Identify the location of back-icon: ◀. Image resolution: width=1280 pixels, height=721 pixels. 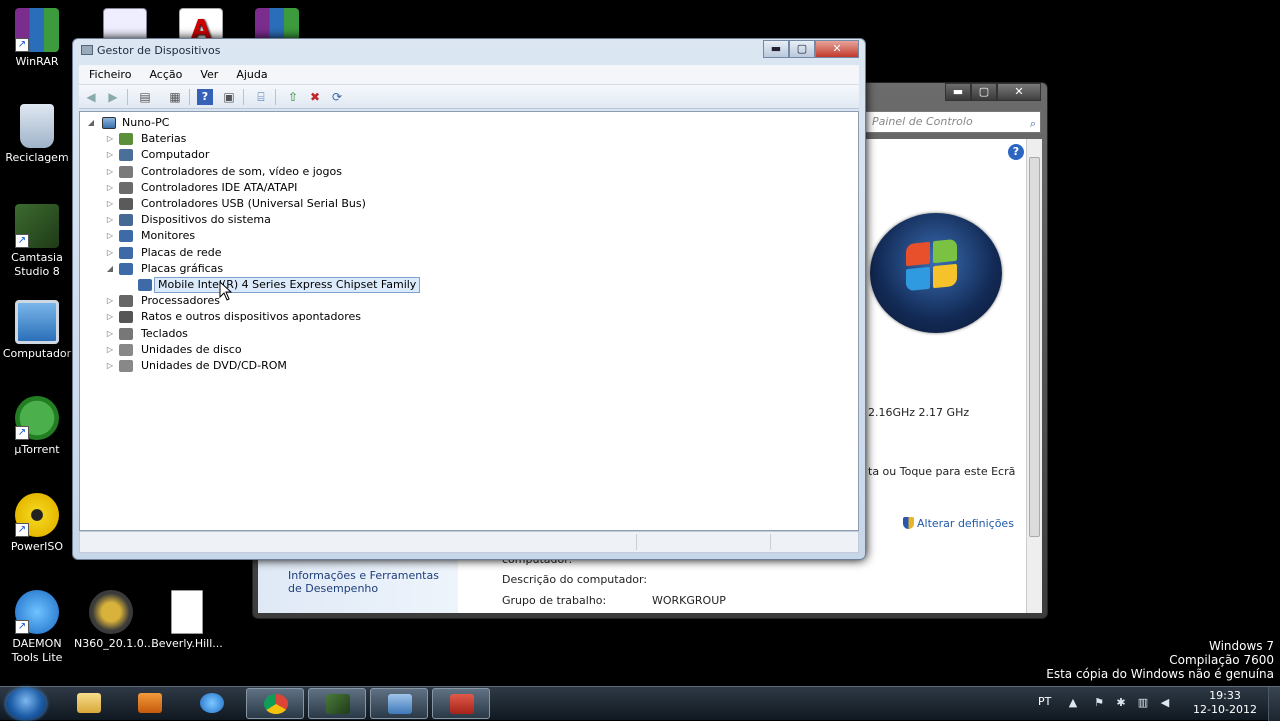
(91, 97).